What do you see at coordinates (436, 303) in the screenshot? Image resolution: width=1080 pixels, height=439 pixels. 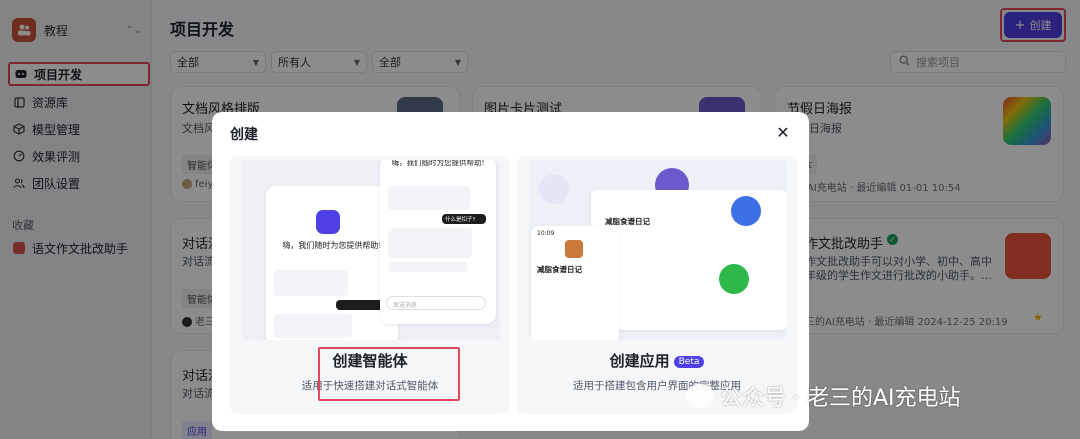 I see `chat-input-preview: 发送消息` at bounding box center [436, 303].